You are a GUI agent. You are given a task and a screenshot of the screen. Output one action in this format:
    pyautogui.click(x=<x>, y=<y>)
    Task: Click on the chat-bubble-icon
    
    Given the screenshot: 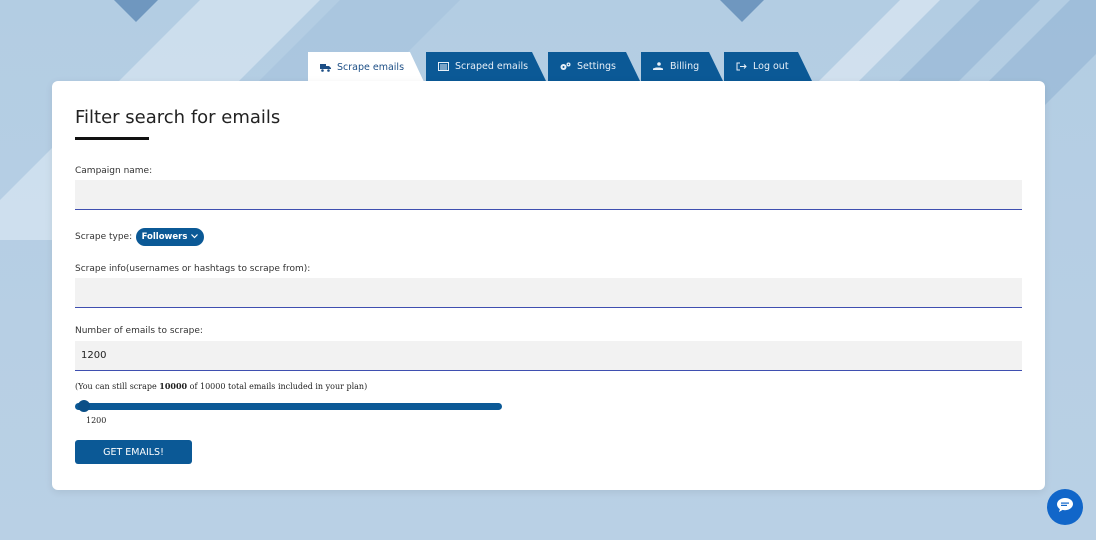 What is the action you would take?
    pyautogui.click(x=1065, y=507)
    